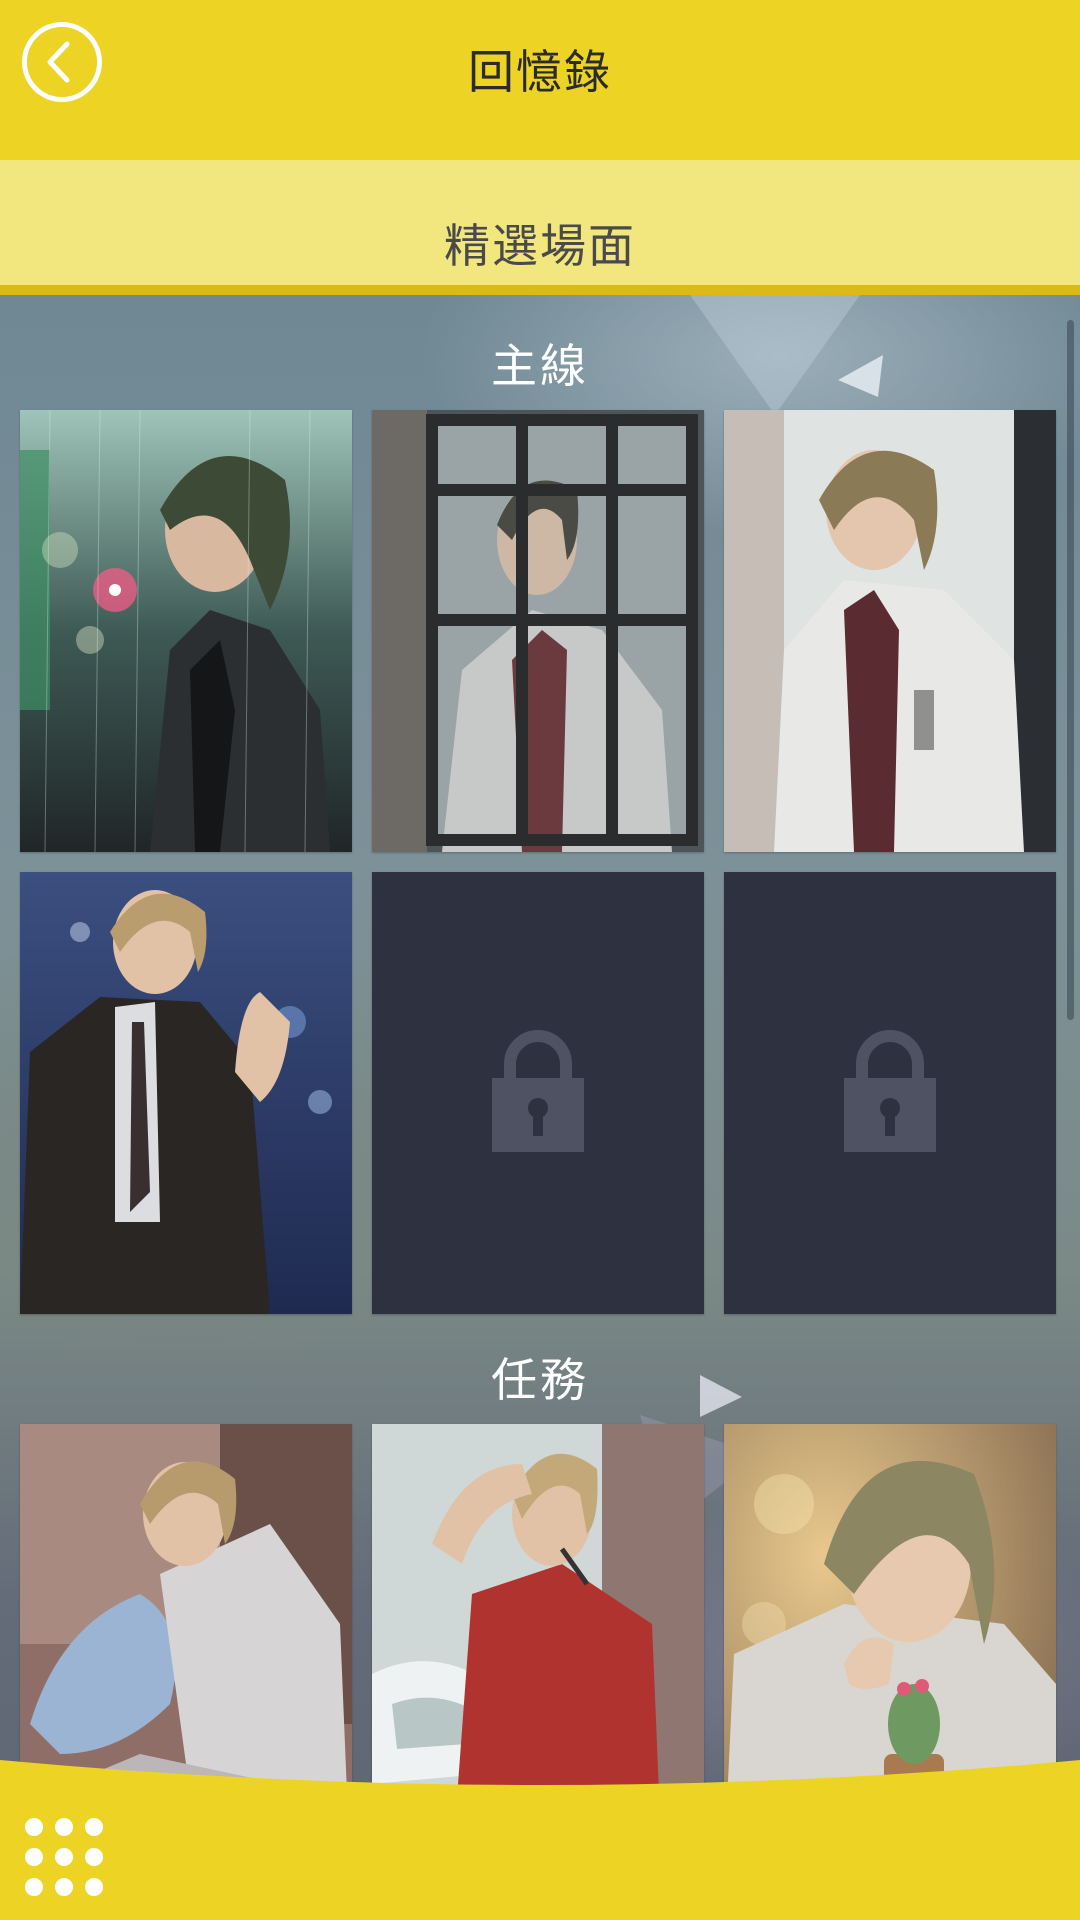 Image resolution: width=1080 pixels, height=1920 pixels. I want to click on grid-menu-icon, so click(64, 1857).